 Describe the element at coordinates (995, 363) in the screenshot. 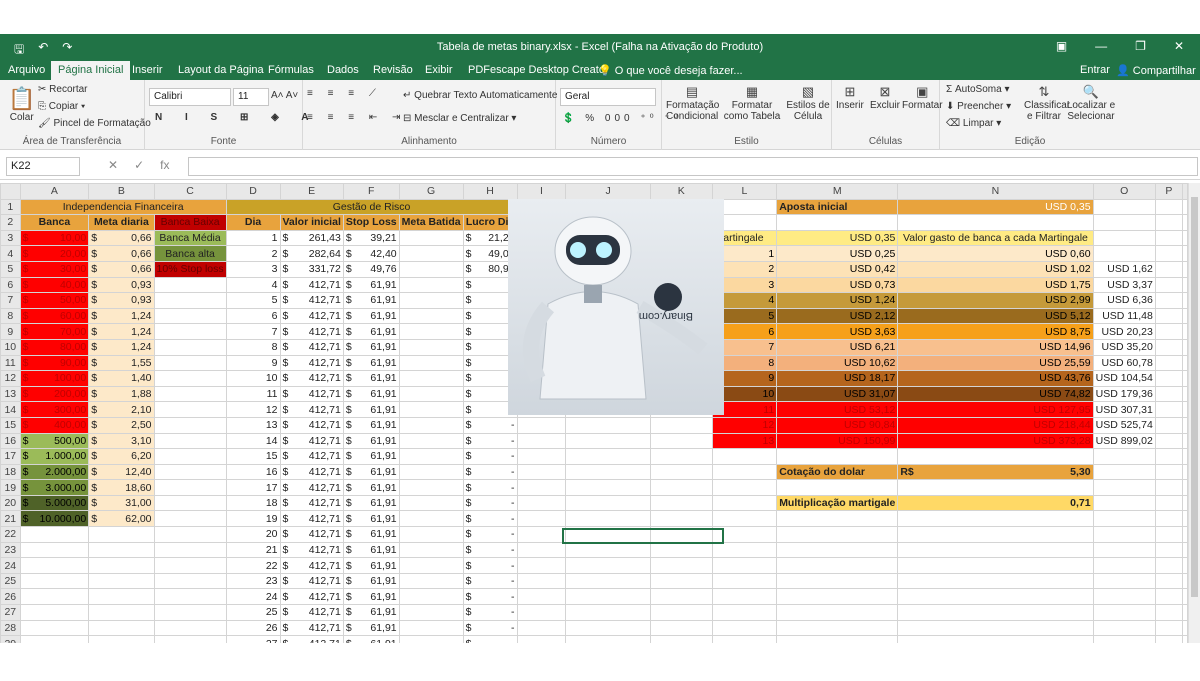

I see `martingale-spent: USD 25,59` at that location.